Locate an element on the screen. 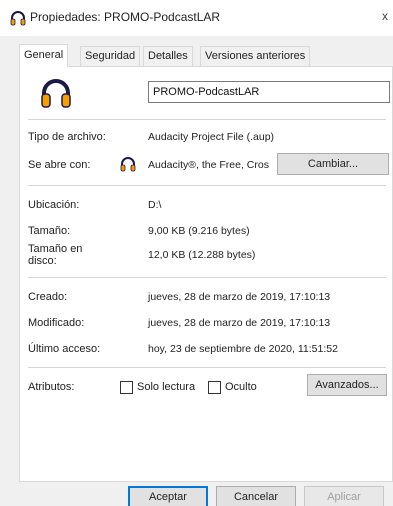  location-label: Ubicación: is located at coordinates (54, 205).